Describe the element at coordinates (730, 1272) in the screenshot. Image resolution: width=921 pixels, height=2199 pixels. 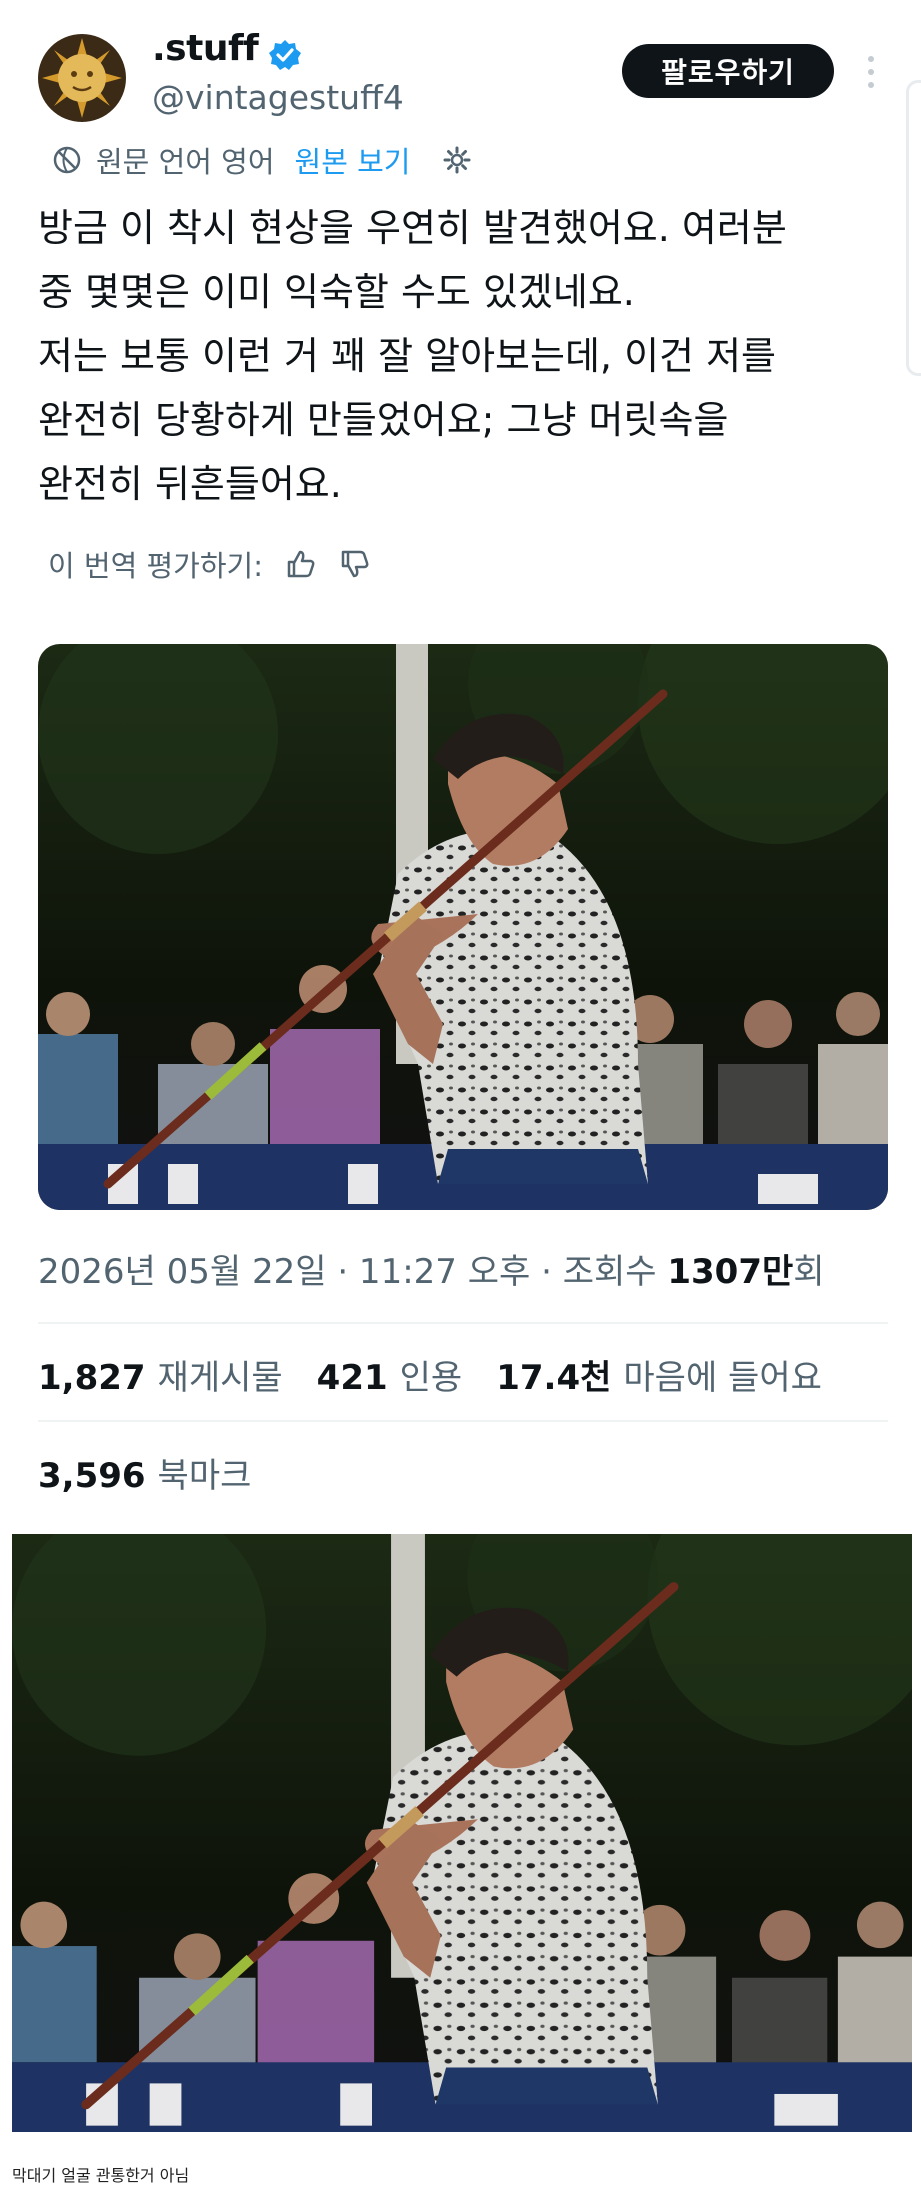
I see `view-count: 1307만` at that location.